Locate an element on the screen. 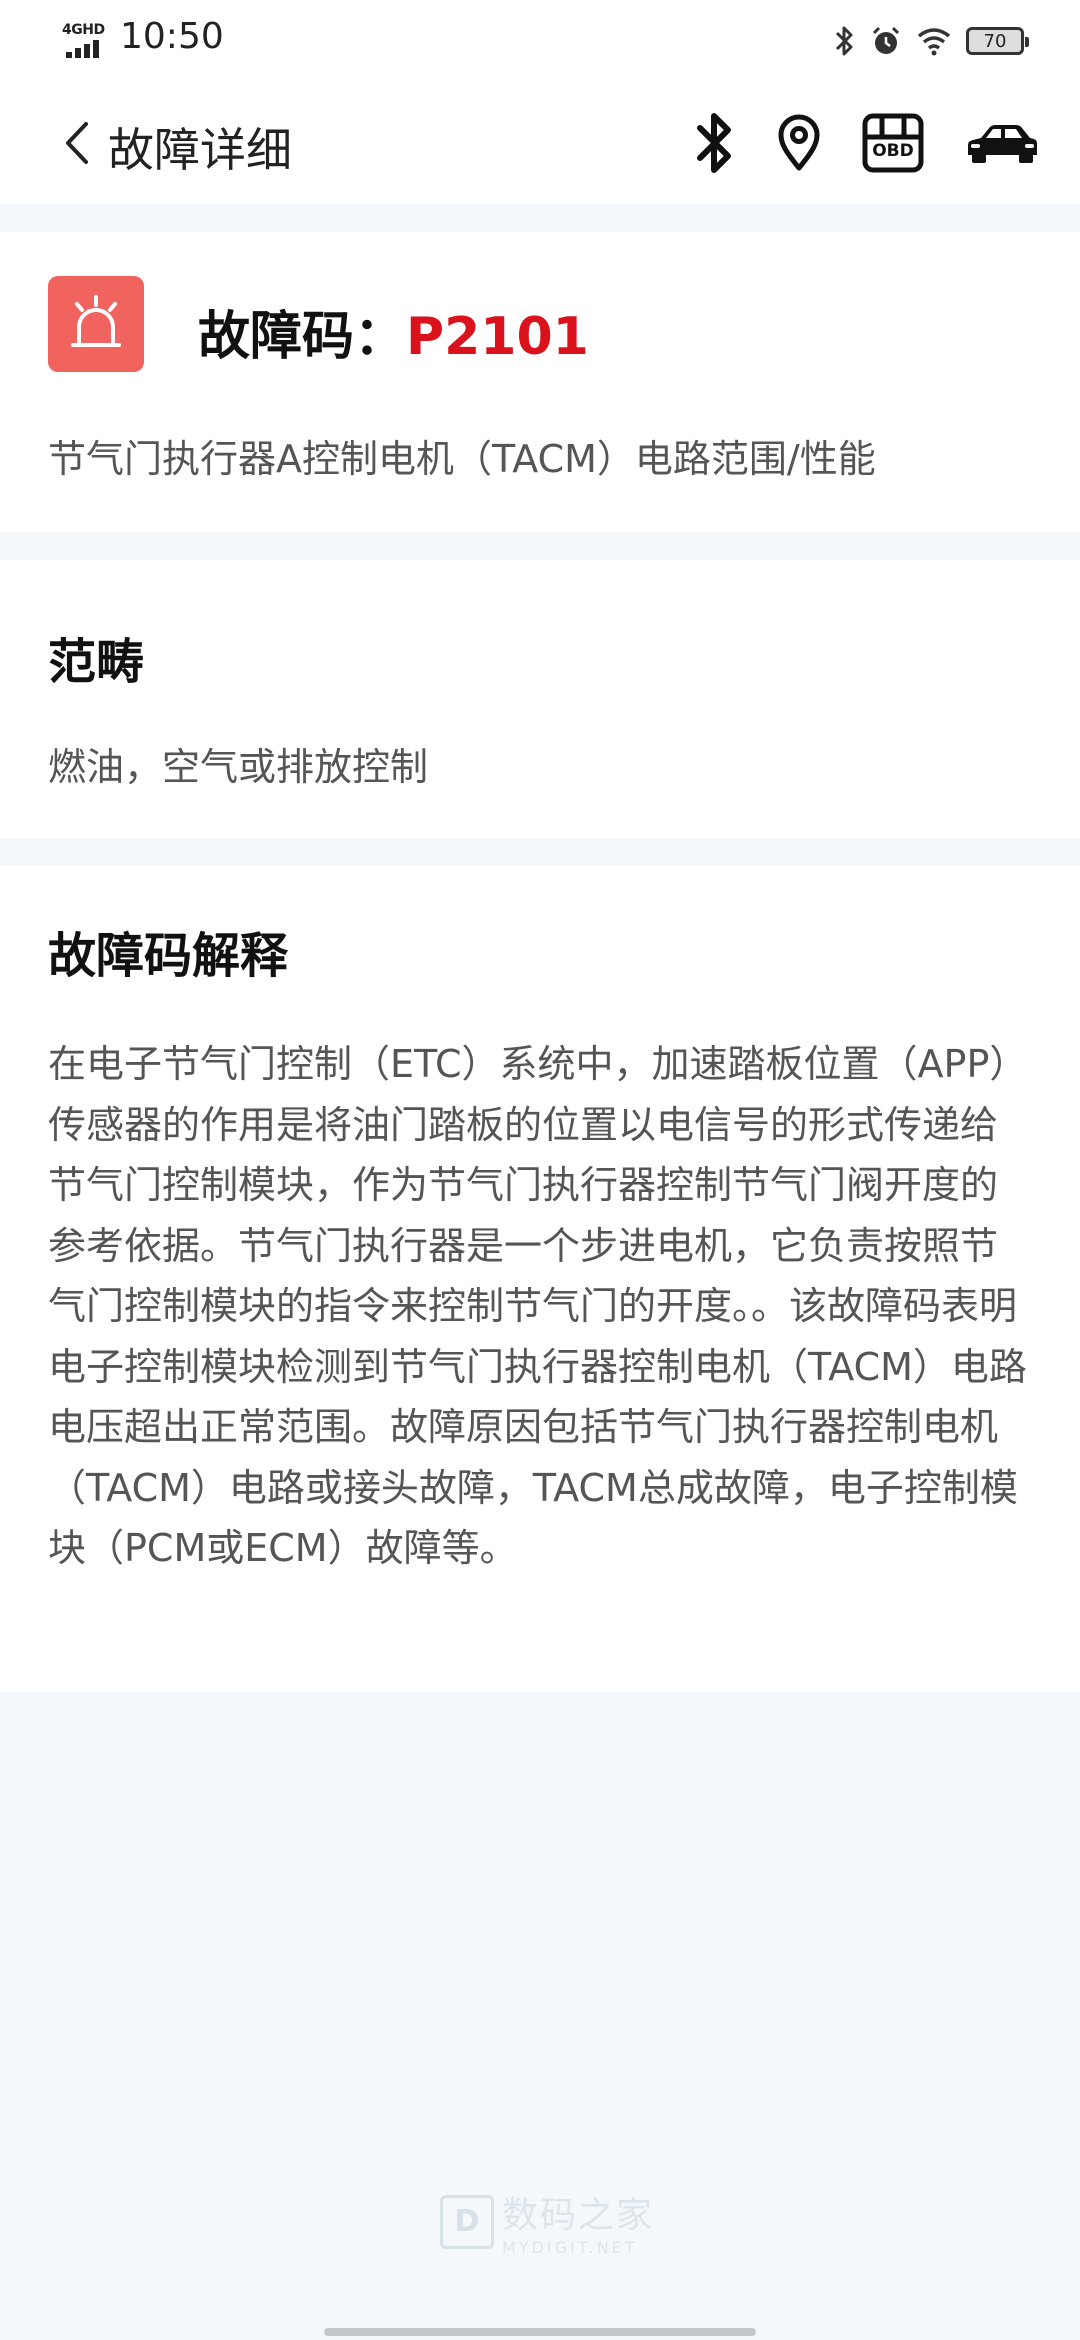 The image size is (1080, 2340). car-icon is located at coordinates (1002, 143).